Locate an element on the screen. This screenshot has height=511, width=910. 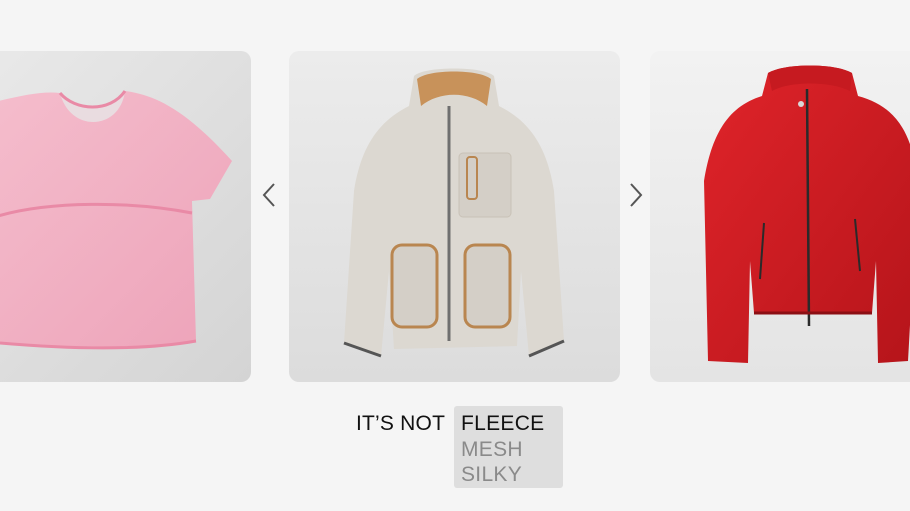
word-option-silky: SILKY is located at coordinates (491, 475).